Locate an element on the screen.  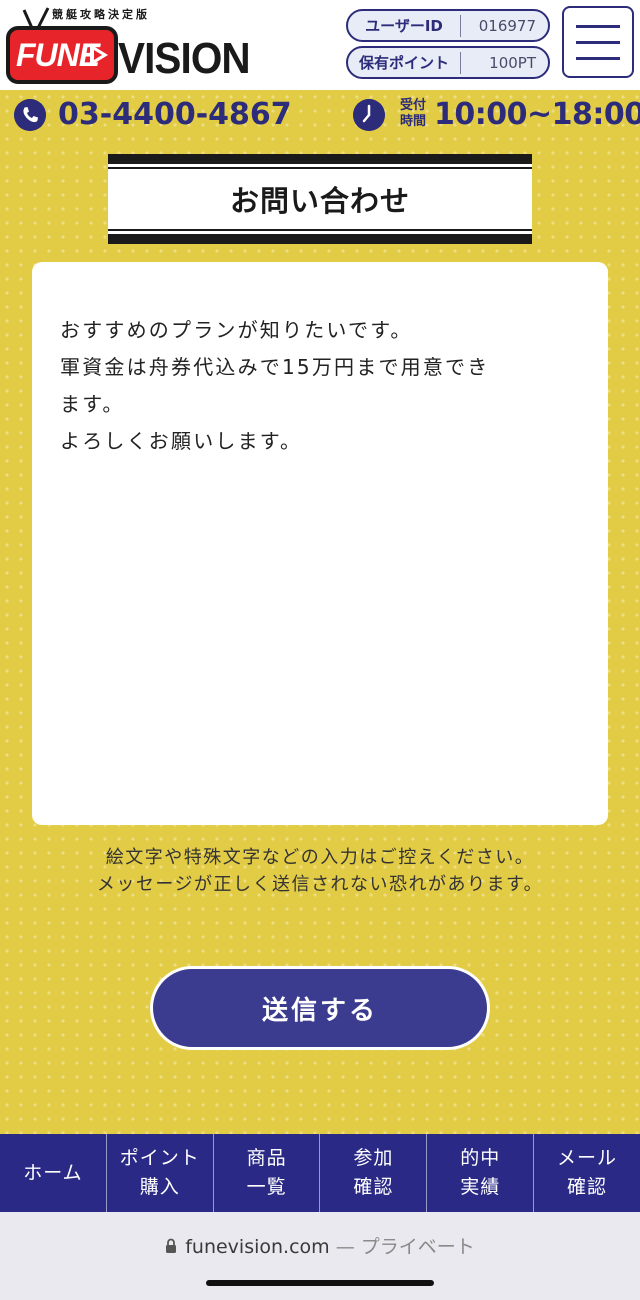
message-line: おすすめのプランが知りたいです。 is located at coordinates (236, 330).